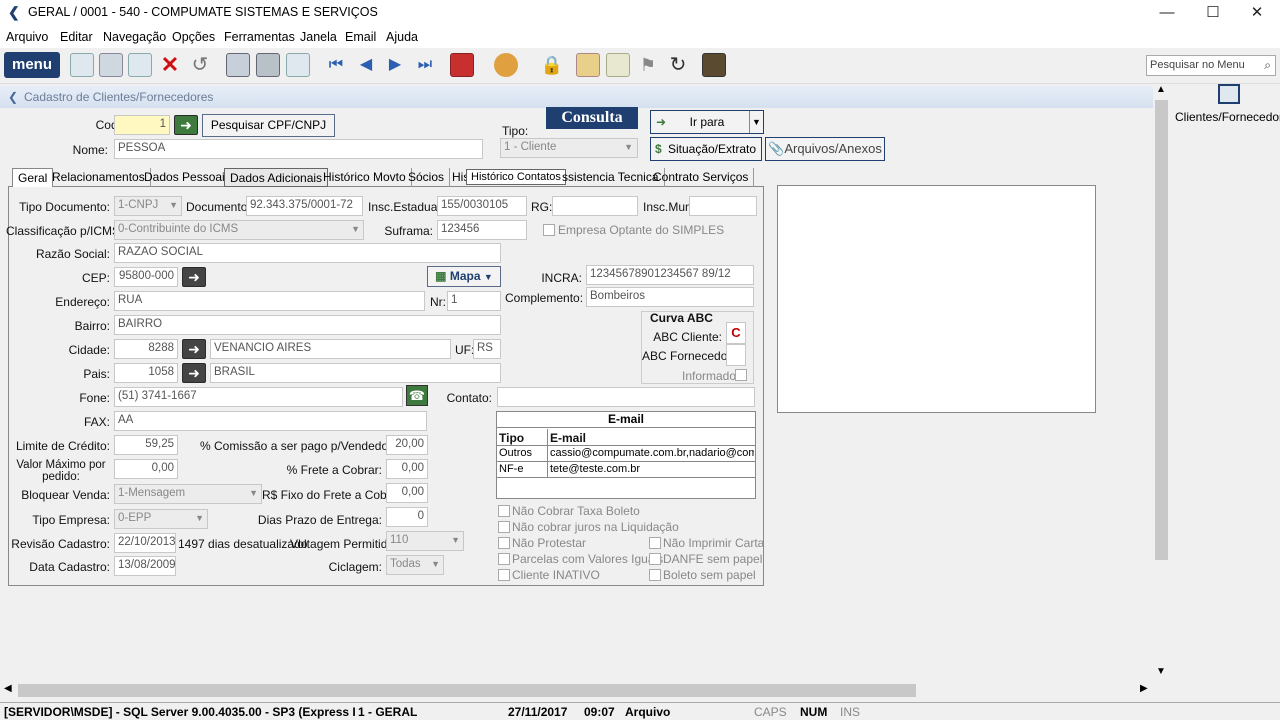 The width and height of the screenshot is (1280, 720). I want to click on cidade-code-field: 8288, so click(146, 349).